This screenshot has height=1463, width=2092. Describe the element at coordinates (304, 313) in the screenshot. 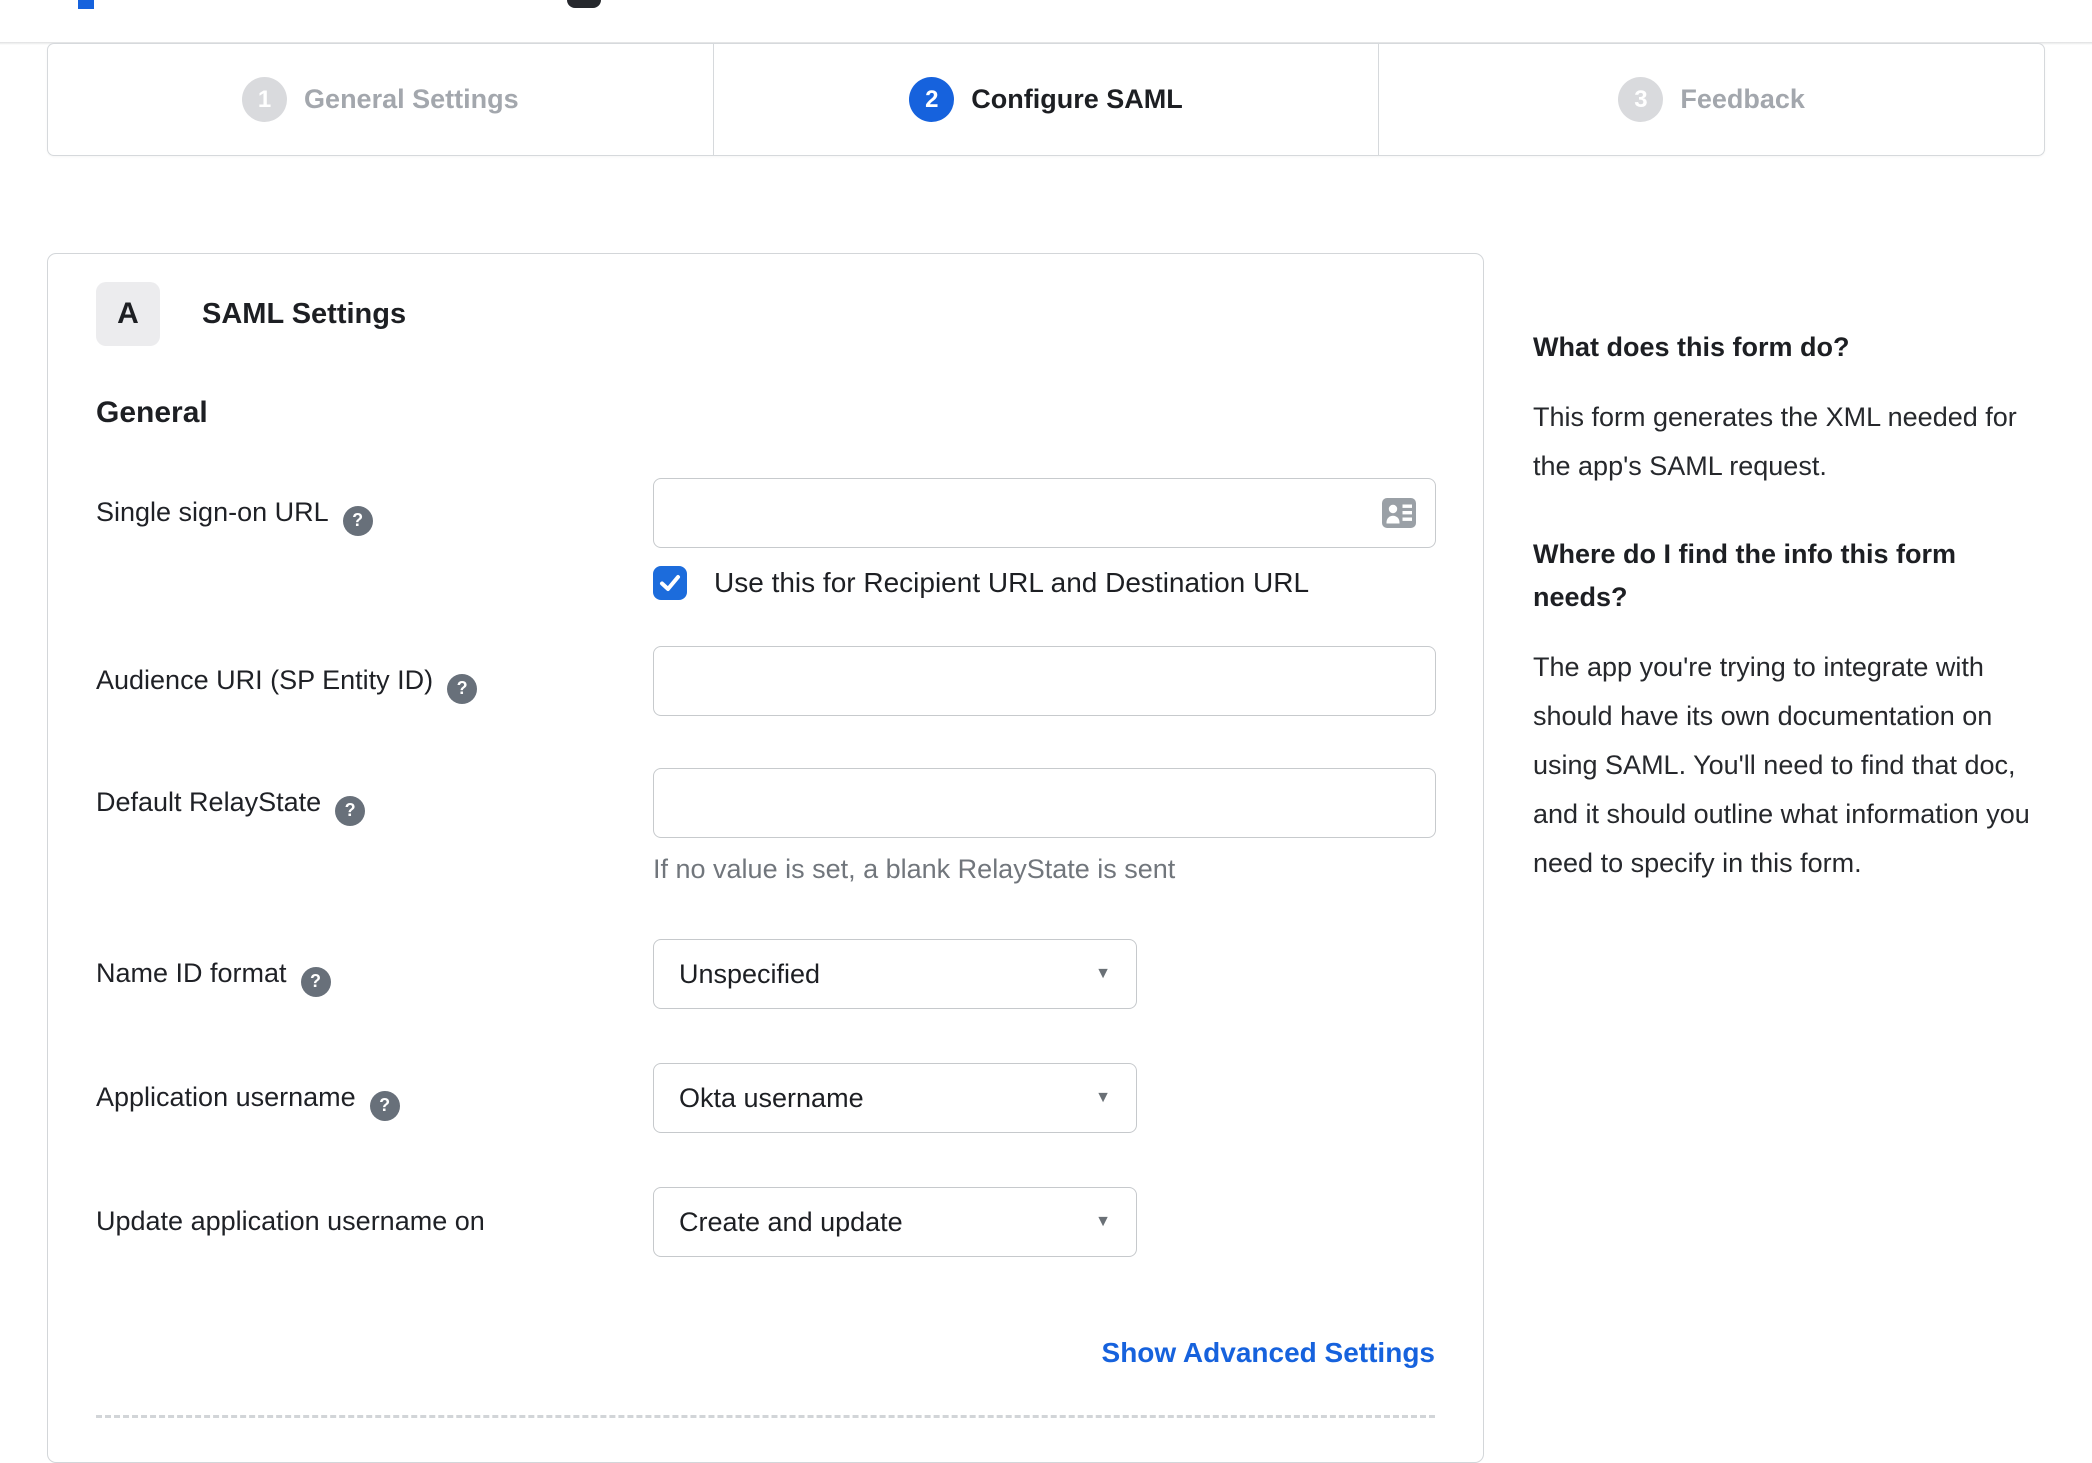

I see `panel-title: SAML Settings` at that location.